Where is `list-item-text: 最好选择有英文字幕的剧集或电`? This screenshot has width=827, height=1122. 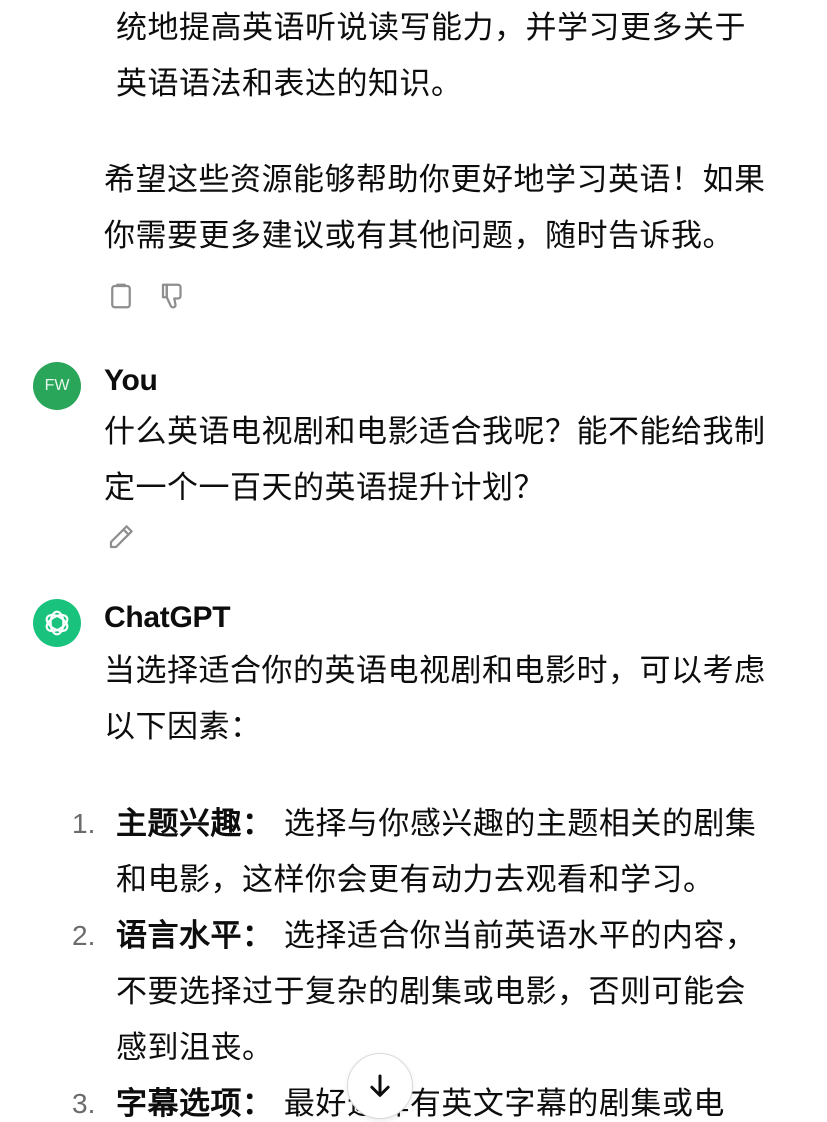 list-item-text: 最好选择有英文字幕的剧集或电 is located at coordinates (499, 1104).